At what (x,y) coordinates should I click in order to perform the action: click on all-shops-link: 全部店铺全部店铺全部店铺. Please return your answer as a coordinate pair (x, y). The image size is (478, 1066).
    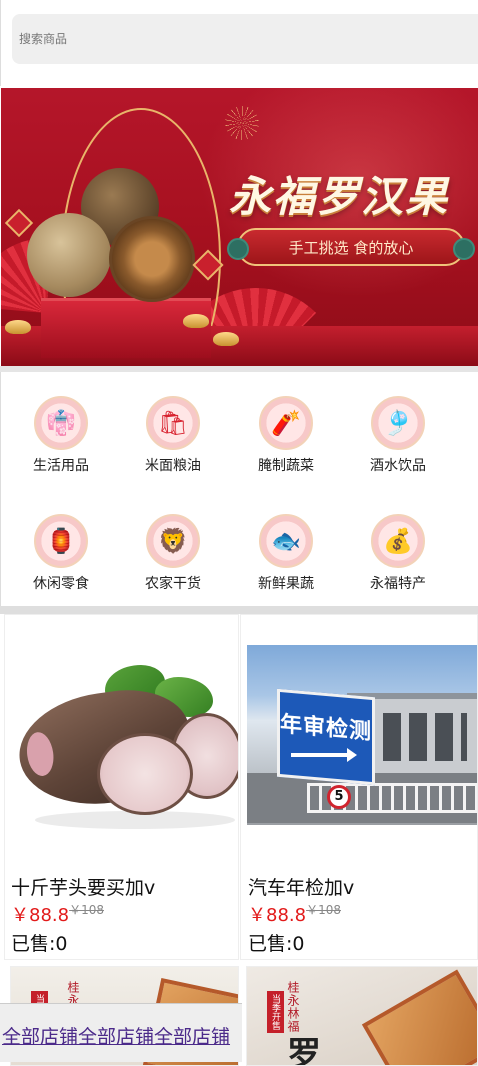
    Looking at the image, I should click on (116, 1035).